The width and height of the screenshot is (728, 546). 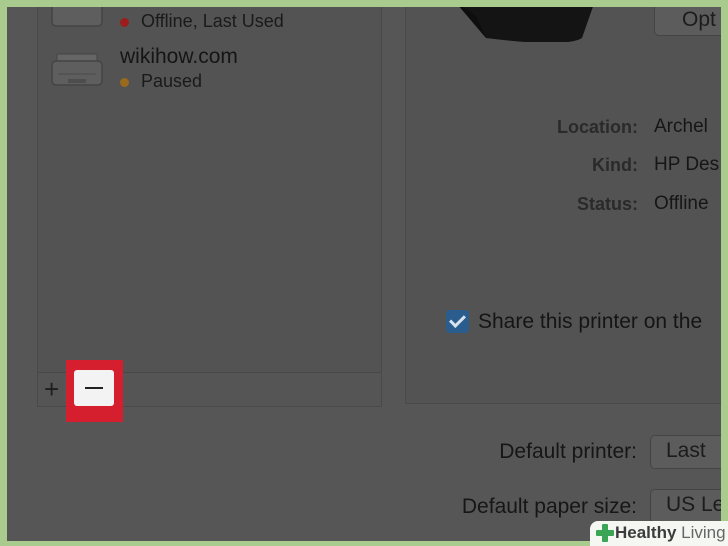 I want to click on location-value: Archel, so click(x=681, y=126).